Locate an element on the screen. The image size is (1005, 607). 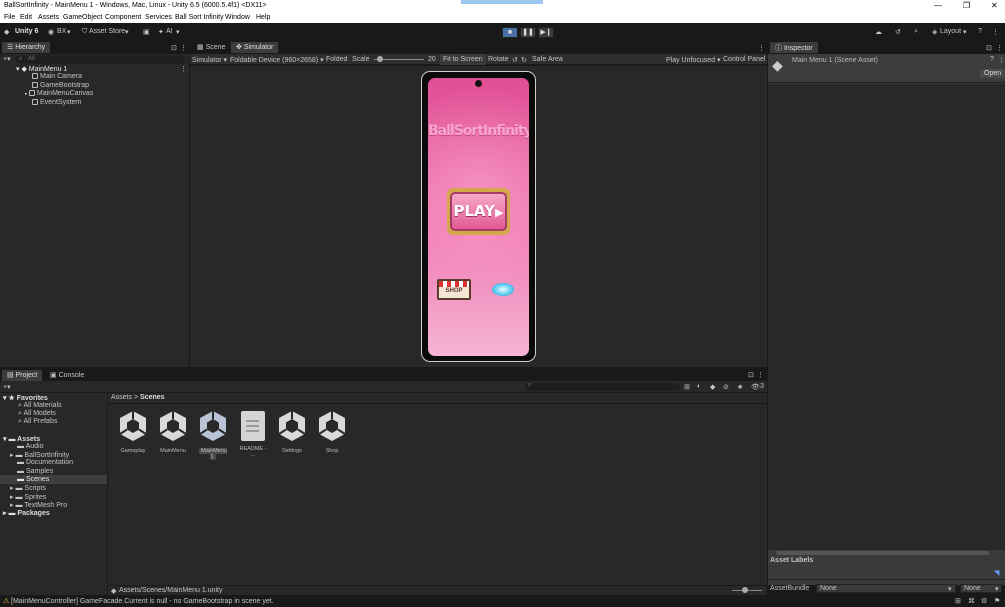
scene-asset: Shop is located at coordinates (332, 432).